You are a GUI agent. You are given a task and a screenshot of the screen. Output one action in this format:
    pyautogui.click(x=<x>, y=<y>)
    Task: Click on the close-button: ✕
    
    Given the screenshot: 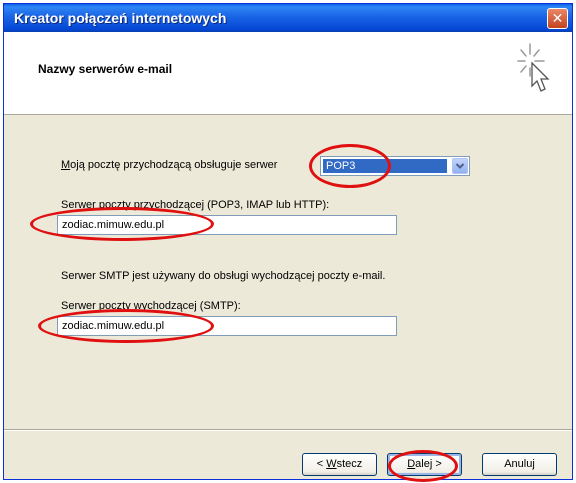 What is the action you would take?
    pyautogui.click(x=557, y=18)
    